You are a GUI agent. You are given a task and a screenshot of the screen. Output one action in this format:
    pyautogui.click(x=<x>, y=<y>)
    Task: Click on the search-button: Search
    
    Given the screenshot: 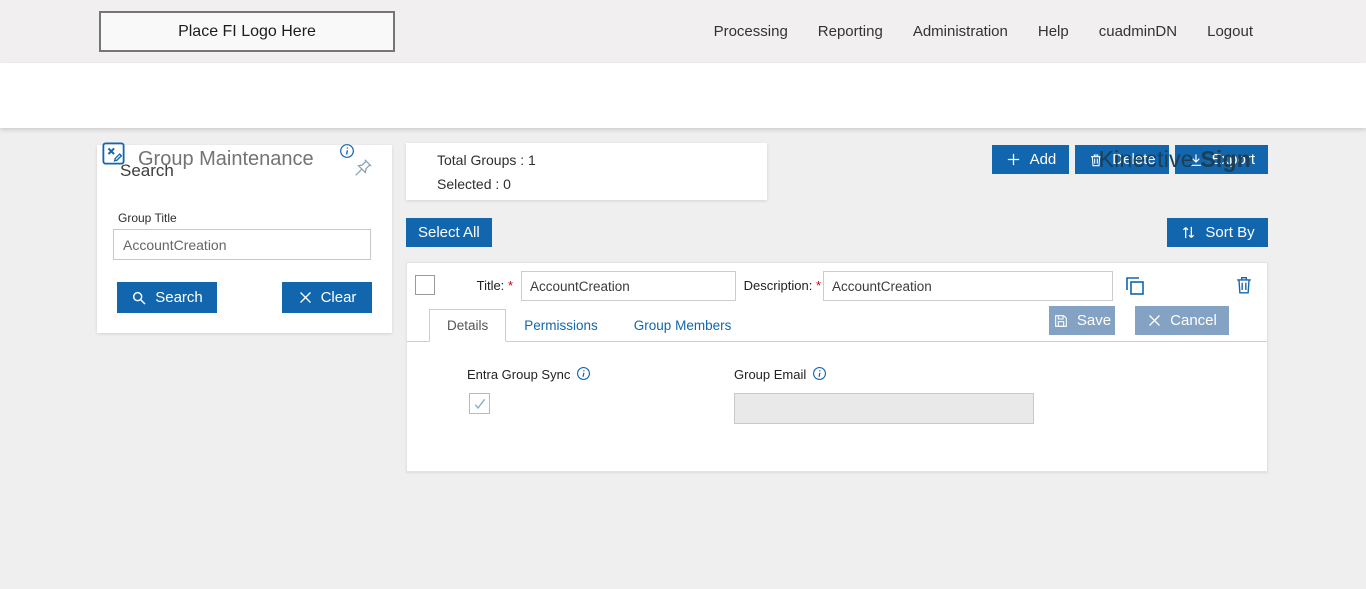 What is the action you would take?
    pyautogui.click(x=167, y=297)
    